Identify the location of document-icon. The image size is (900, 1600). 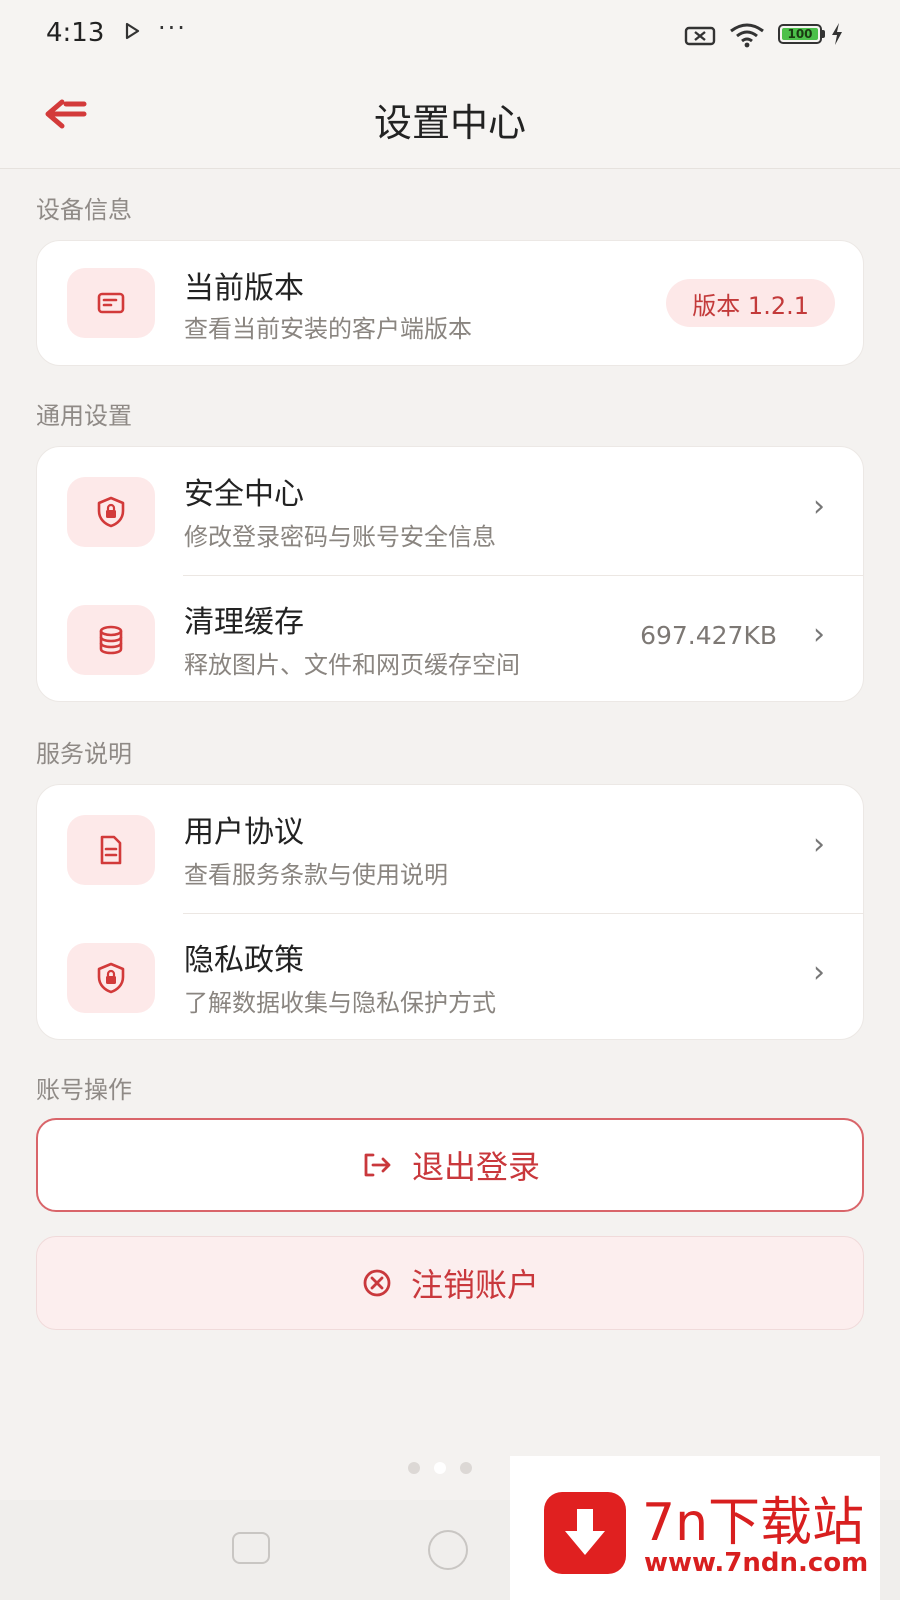
(111, 850).